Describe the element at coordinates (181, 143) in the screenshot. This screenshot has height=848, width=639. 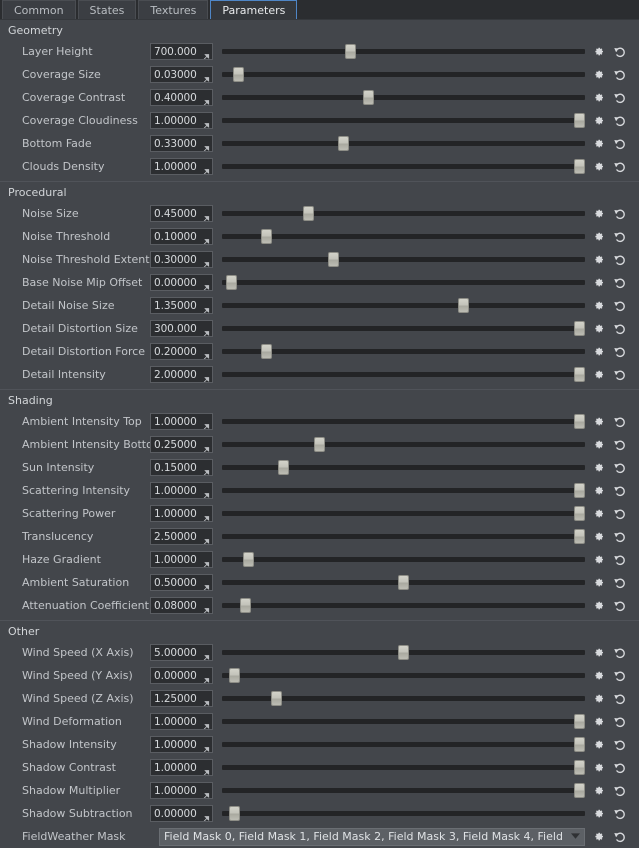
I see `value-input: 0.33000` at that location.